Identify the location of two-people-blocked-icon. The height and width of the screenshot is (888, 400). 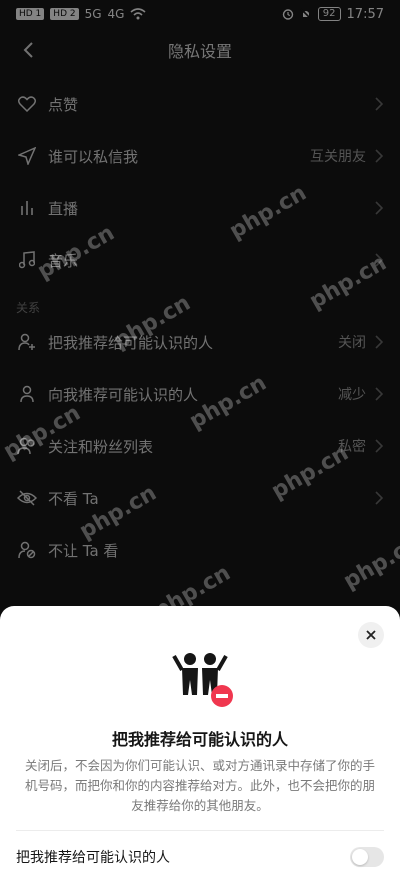
(202, 680).